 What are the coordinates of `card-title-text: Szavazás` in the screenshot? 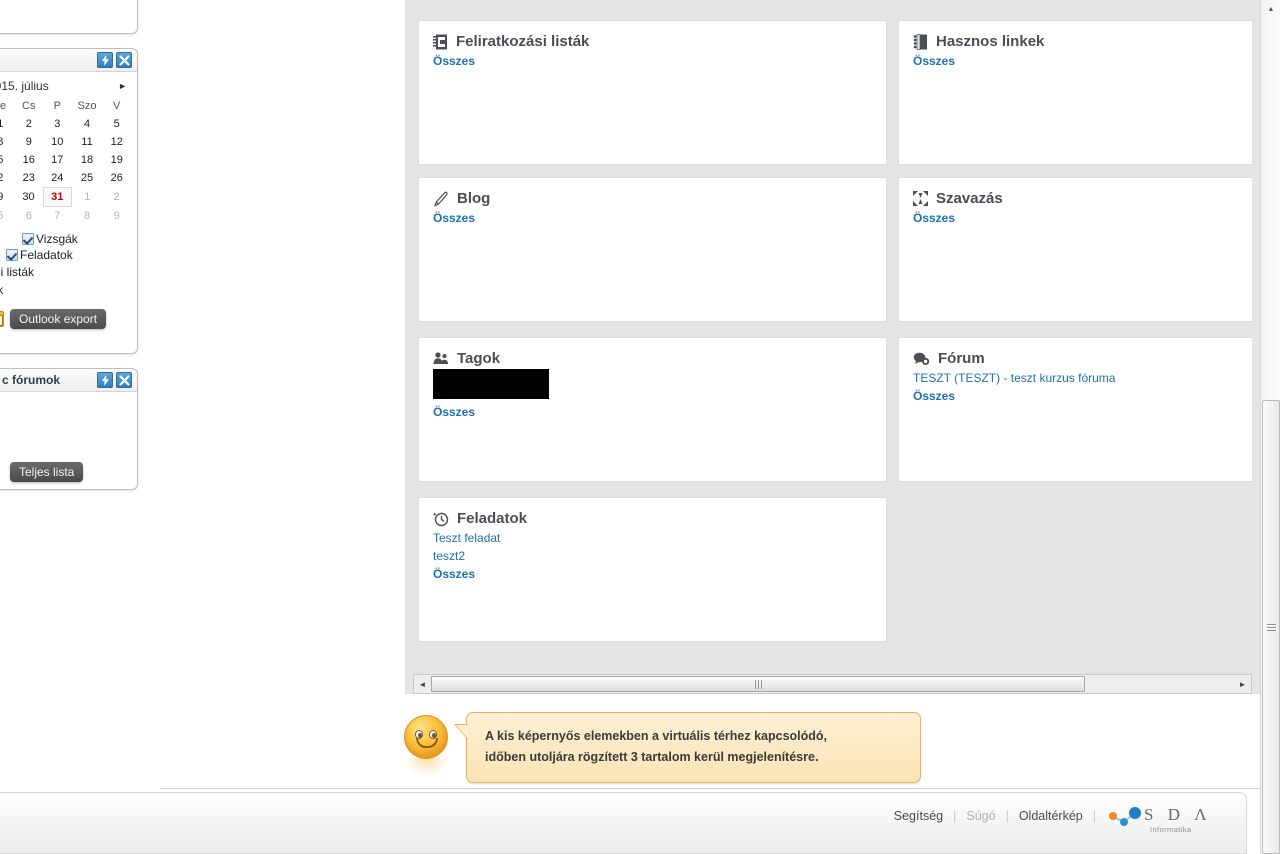 It's located at (969, 198).